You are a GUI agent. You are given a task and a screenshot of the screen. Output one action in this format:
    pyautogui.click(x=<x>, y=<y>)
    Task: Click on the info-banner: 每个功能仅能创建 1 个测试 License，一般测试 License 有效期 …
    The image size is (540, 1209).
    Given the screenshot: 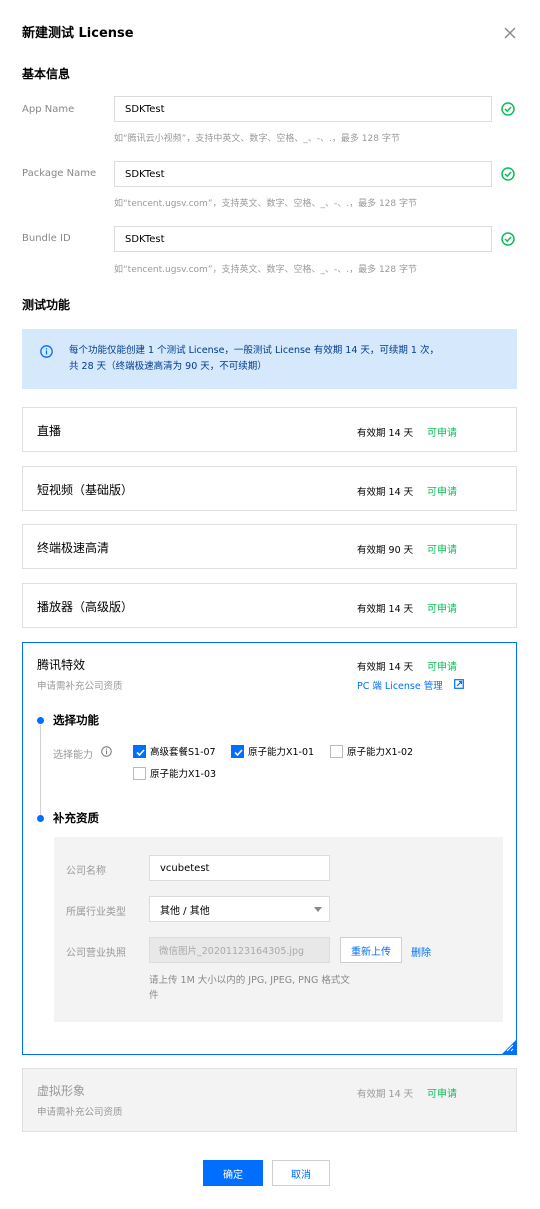 What is the action you would take?
    pyautogui.click(x=269, y=359)
    